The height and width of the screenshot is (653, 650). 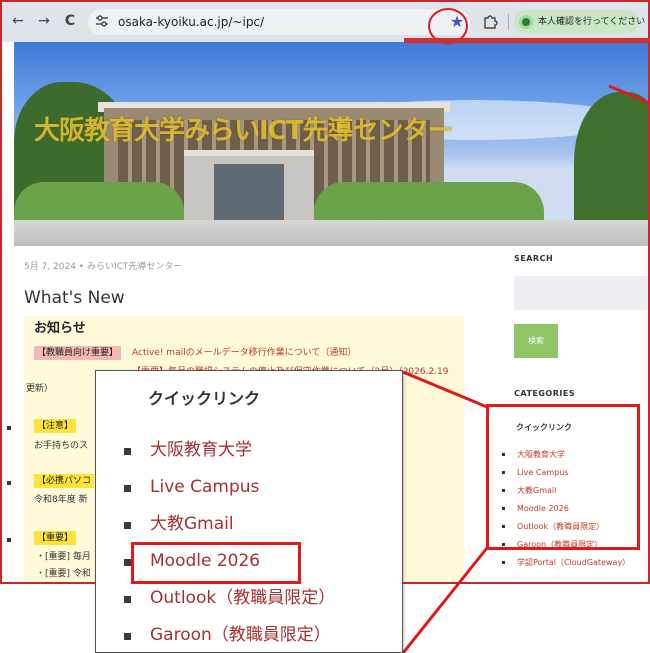 What do you see at coordinates (592, 22) in the screenshot?
I see `profile-label: 本人確認を行ってください` at bounding box center [592, 22].